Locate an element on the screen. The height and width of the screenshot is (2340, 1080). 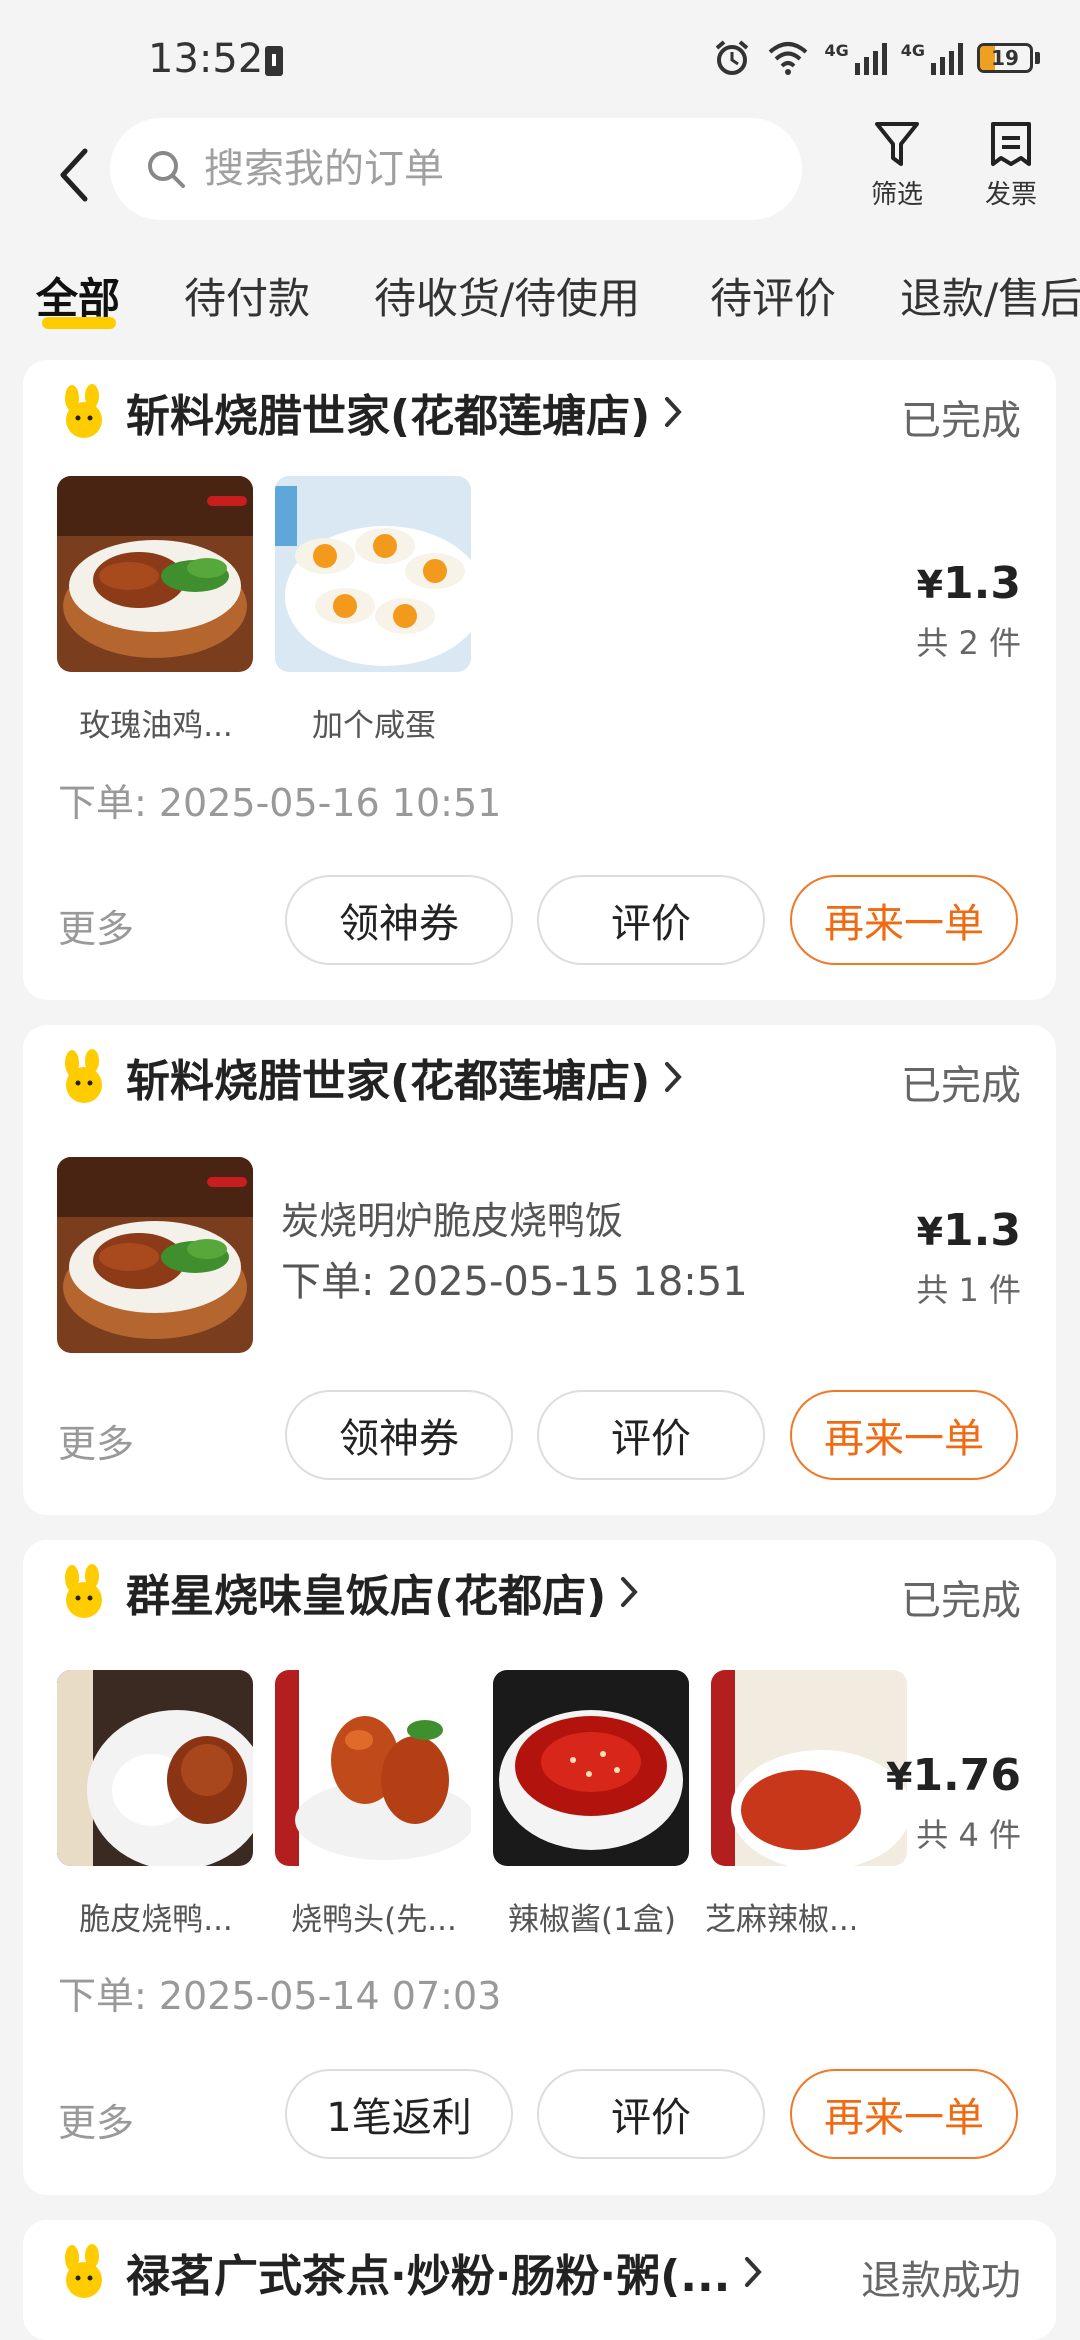
tab-pending-receipt: 待收货/待使用 is located at coordinates (507, 295).